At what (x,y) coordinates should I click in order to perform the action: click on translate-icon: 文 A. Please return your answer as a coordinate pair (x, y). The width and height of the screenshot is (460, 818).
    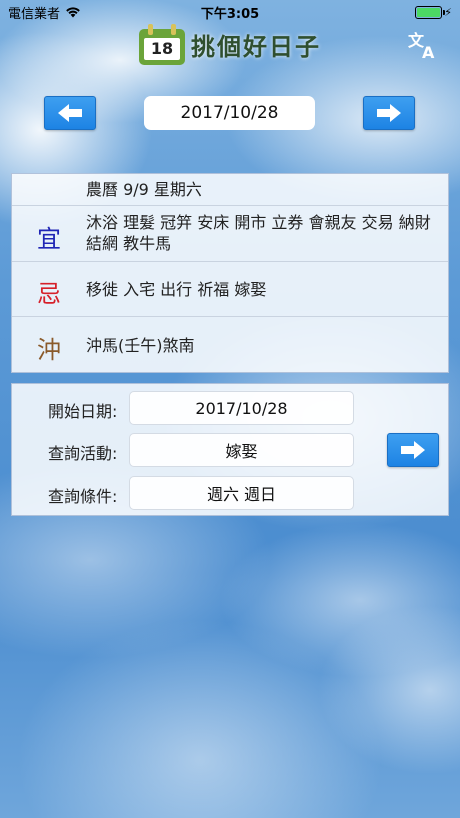
    Looking at the image, I should click on (422, 45).